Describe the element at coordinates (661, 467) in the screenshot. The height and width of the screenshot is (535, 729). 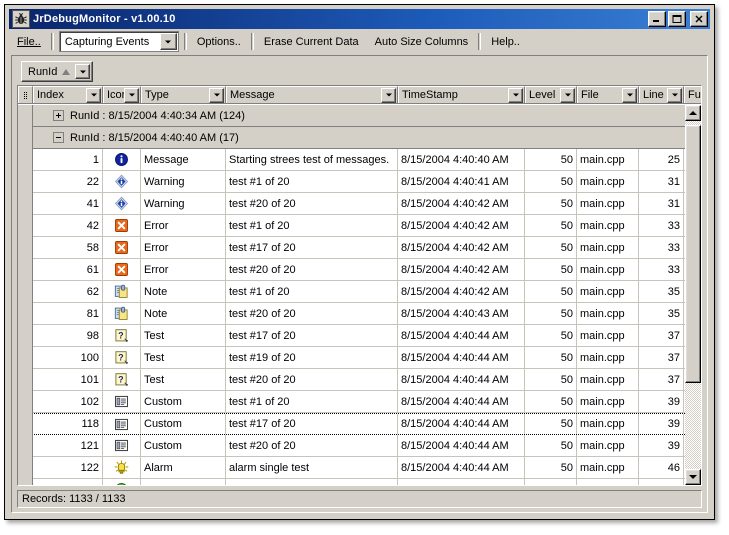
I see `cell-line: 46` at that location.